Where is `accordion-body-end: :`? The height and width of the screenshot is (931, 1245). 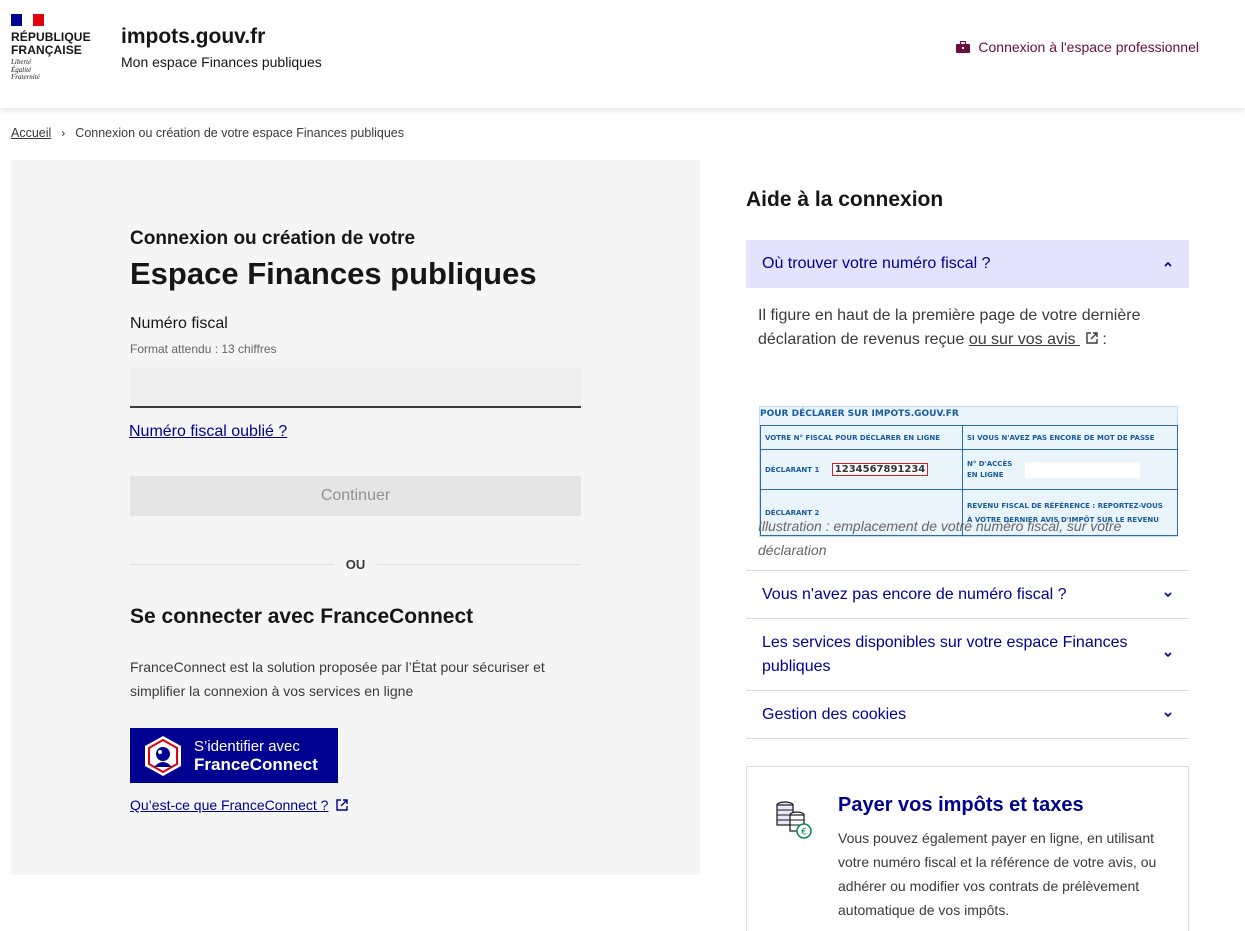
accordion-body-end: : is located at coordinates (1102, 339).